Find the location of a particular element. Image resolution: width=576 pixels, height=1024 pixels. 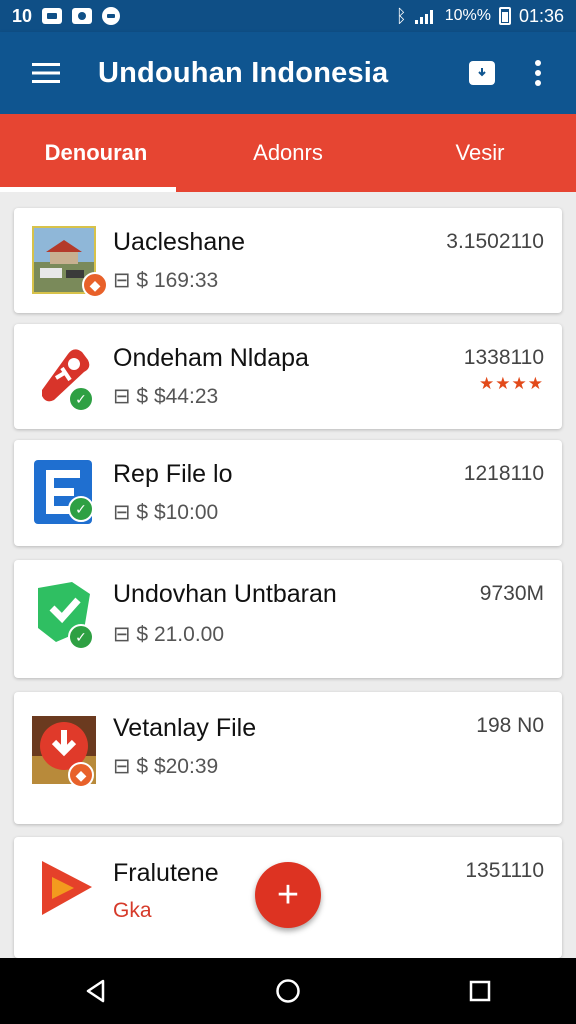

item-size: 9730M is located at coordinates (511, 593).